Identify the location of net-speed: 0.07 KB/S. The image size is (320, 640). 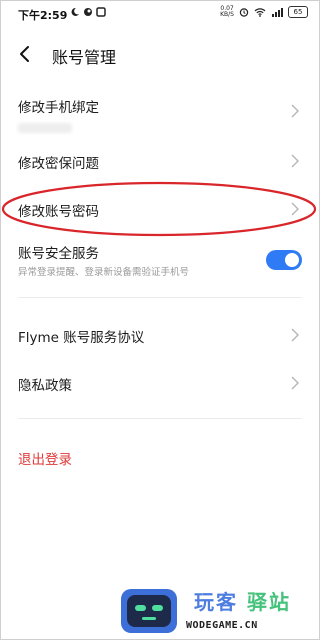
(227, 12).